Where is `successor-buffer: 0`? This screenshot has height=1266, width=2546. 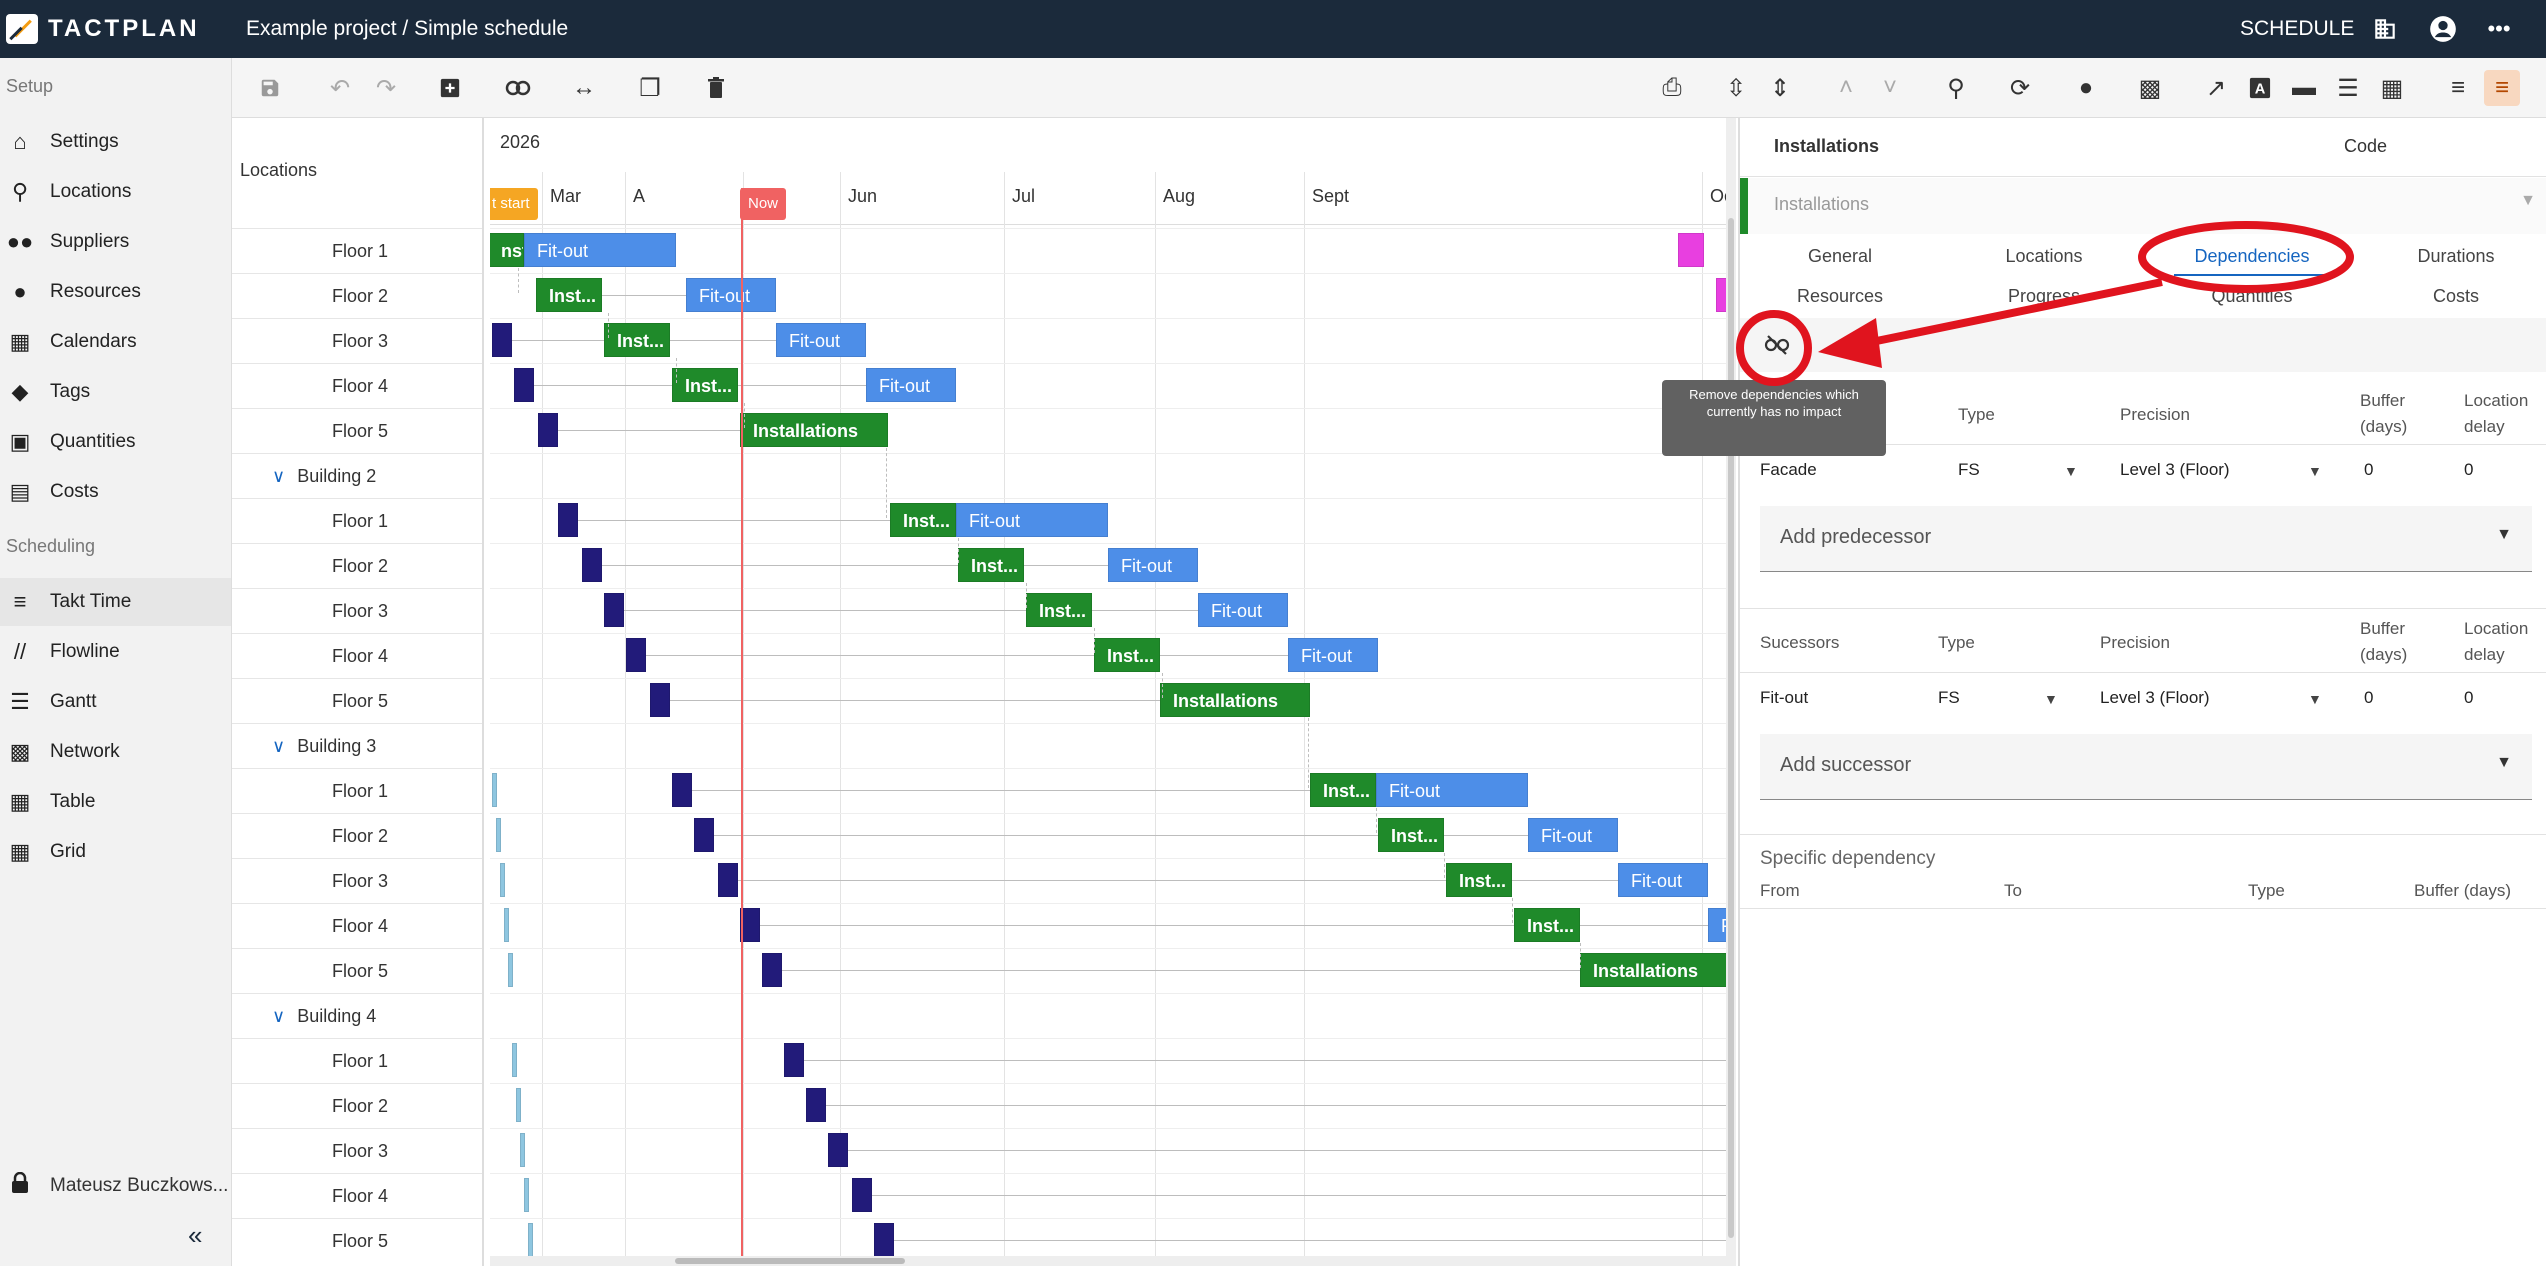
successor-buffer: 0 is located at coordinates (2368, 698).